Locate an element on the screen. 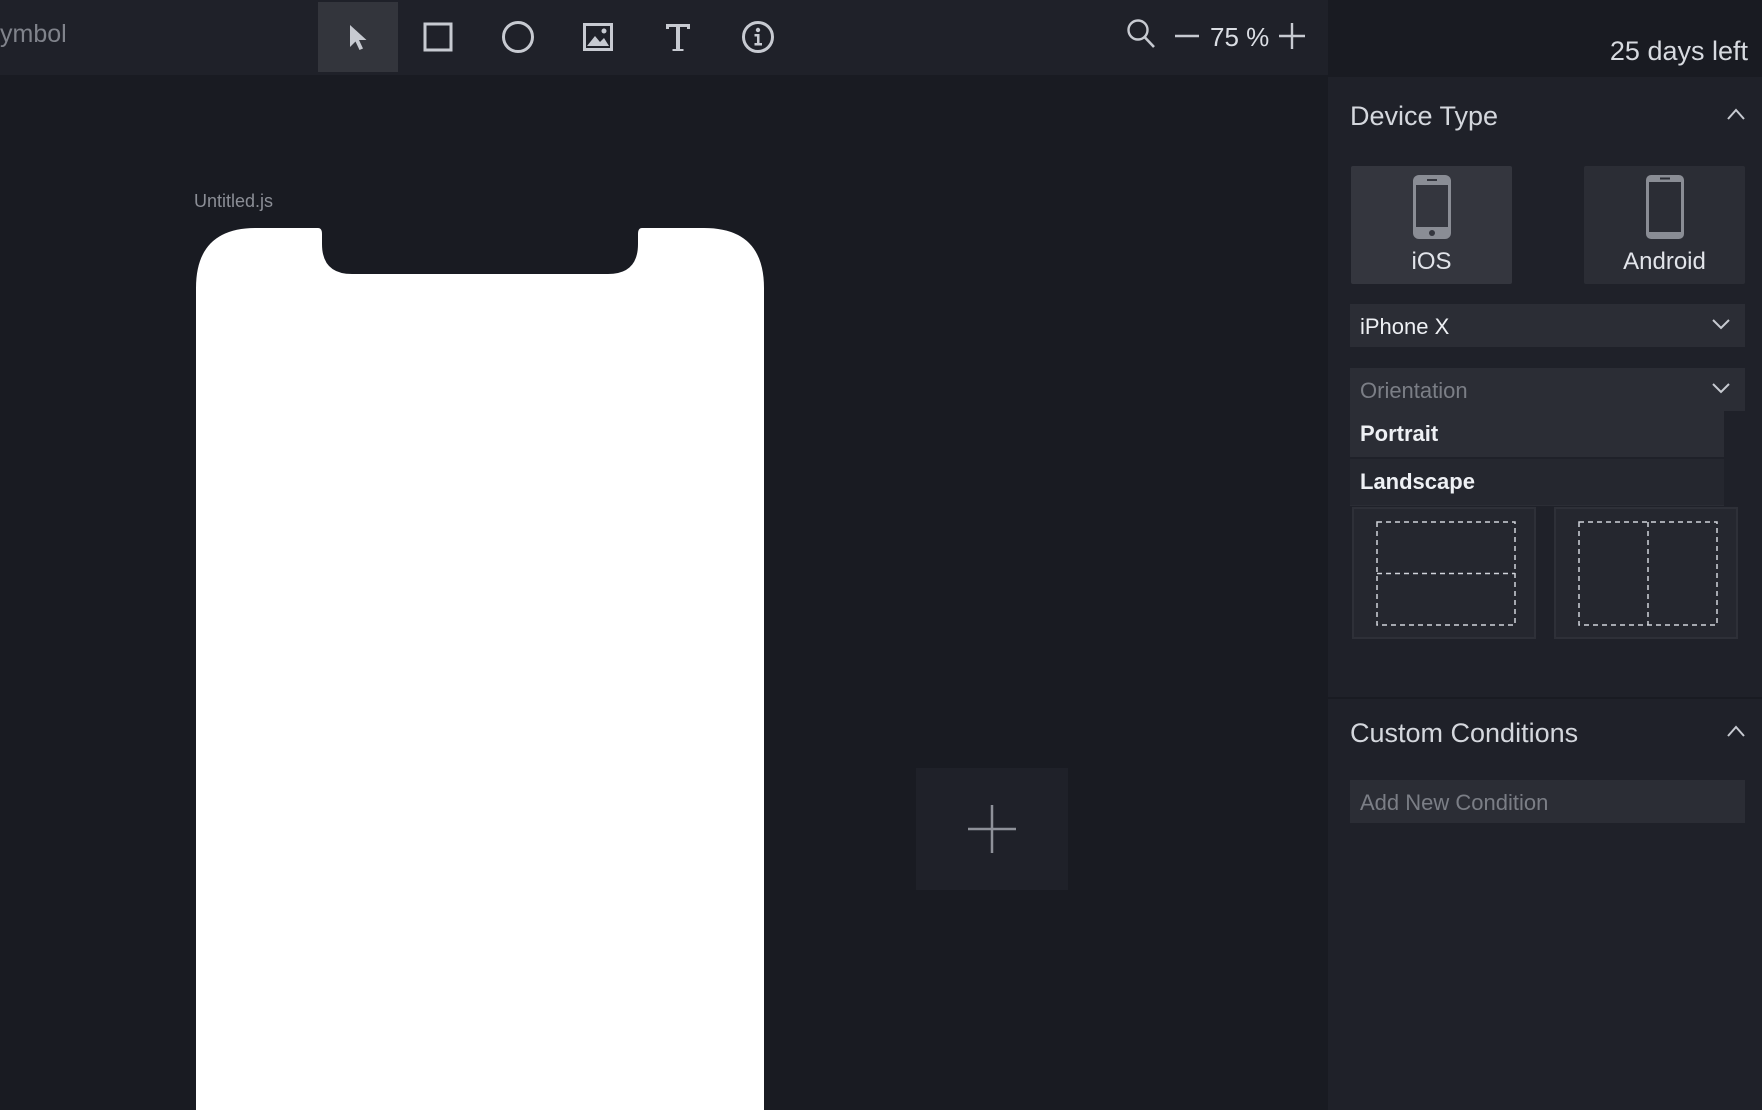  add-condition-input: Add New Condition is located at coordinates (1547, 801).